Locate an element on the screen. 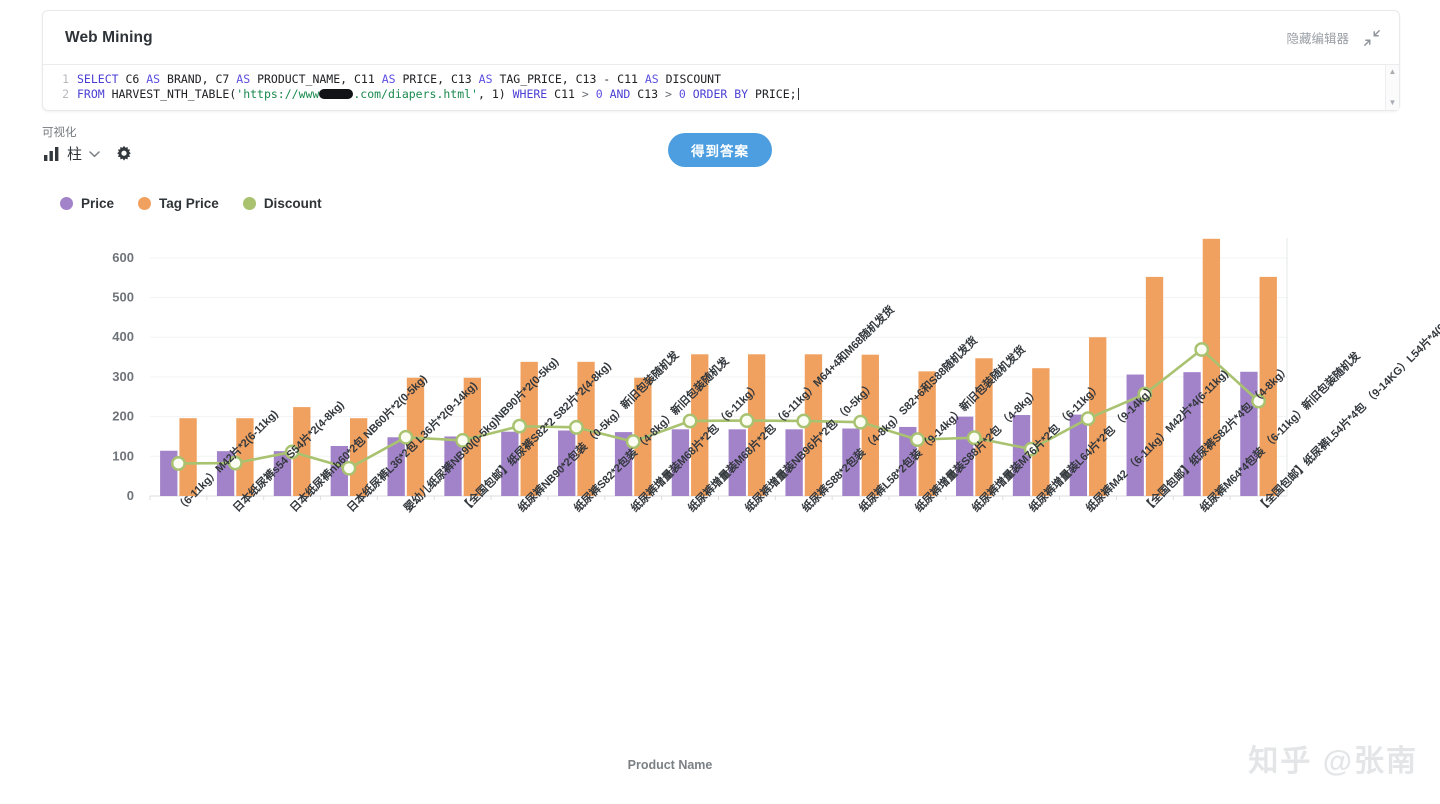 Image resolution: width=1440 pixels, height=804 pixels. sql-string-url-prefix: 'https://www is located at coordinates (278, 94).